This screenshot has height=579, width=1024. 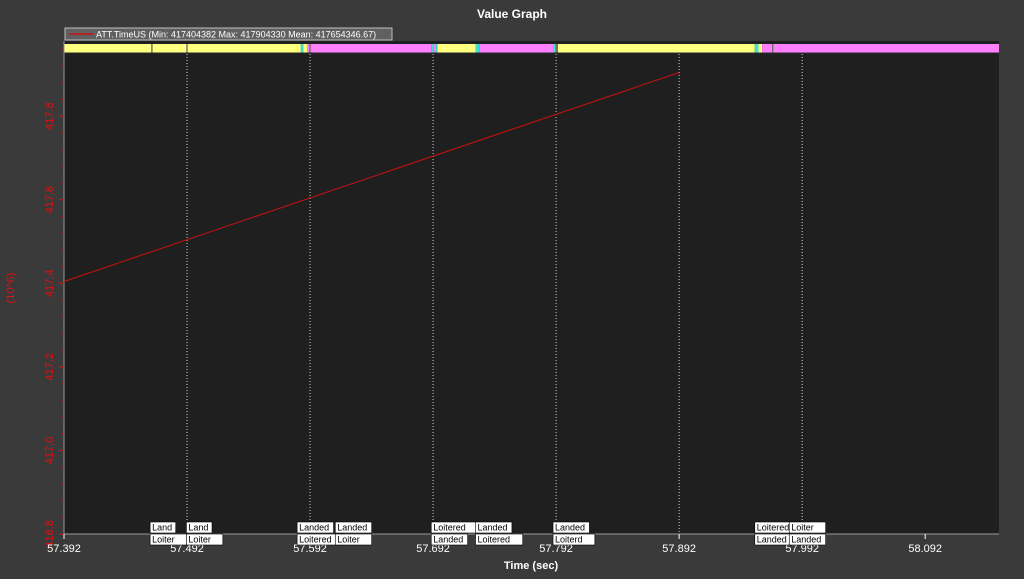 What do you see at coordinates (50, 284) in the screenshot?
I see `y-tick-label: 417.4` at bounding box center [50, 284].